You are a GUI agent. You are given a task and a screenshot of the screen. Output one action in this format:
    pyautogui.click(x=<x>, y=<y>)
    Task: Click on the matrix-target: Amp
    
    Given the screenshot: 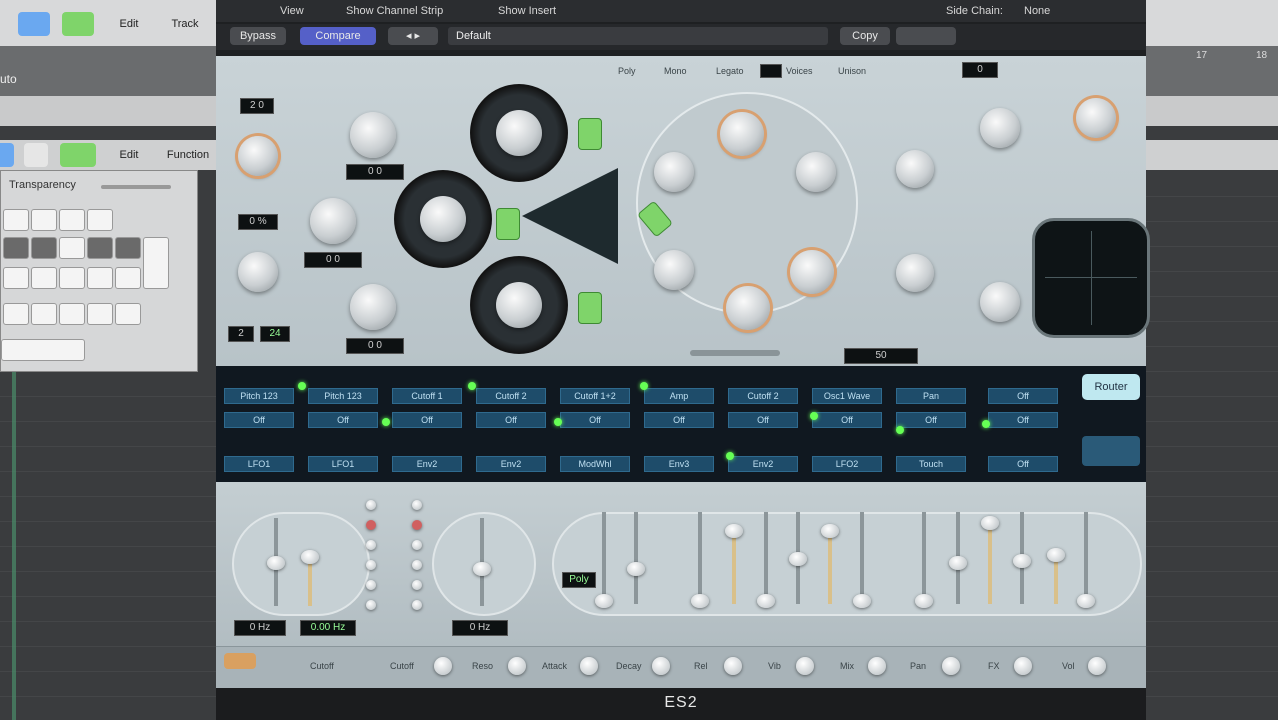 What is the action you would take?
    pyautogui.click(x=679, y=396)
    